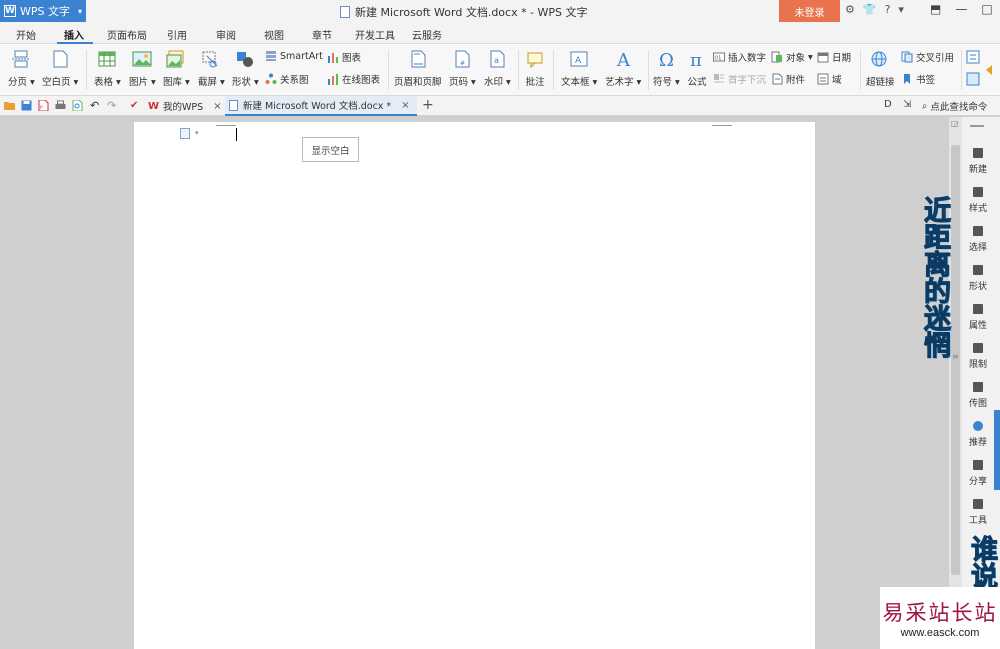 The image size is (1000, 649). What do you see at coordinates (459, 82) in the screenshot?
I see `page-number-label: 页码` at bounding box center [459, 82].